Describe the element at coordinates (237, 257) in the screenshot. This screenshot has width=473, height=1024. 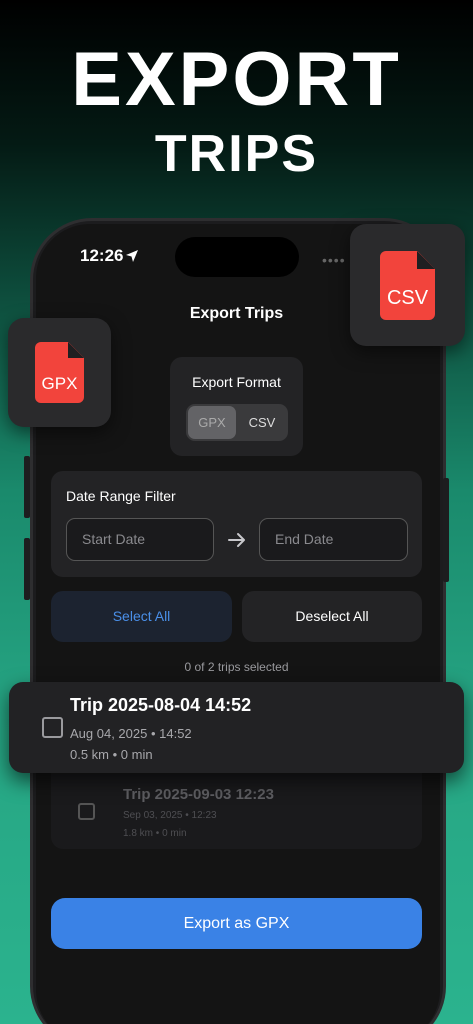
I see `dynamic-island` at that location.